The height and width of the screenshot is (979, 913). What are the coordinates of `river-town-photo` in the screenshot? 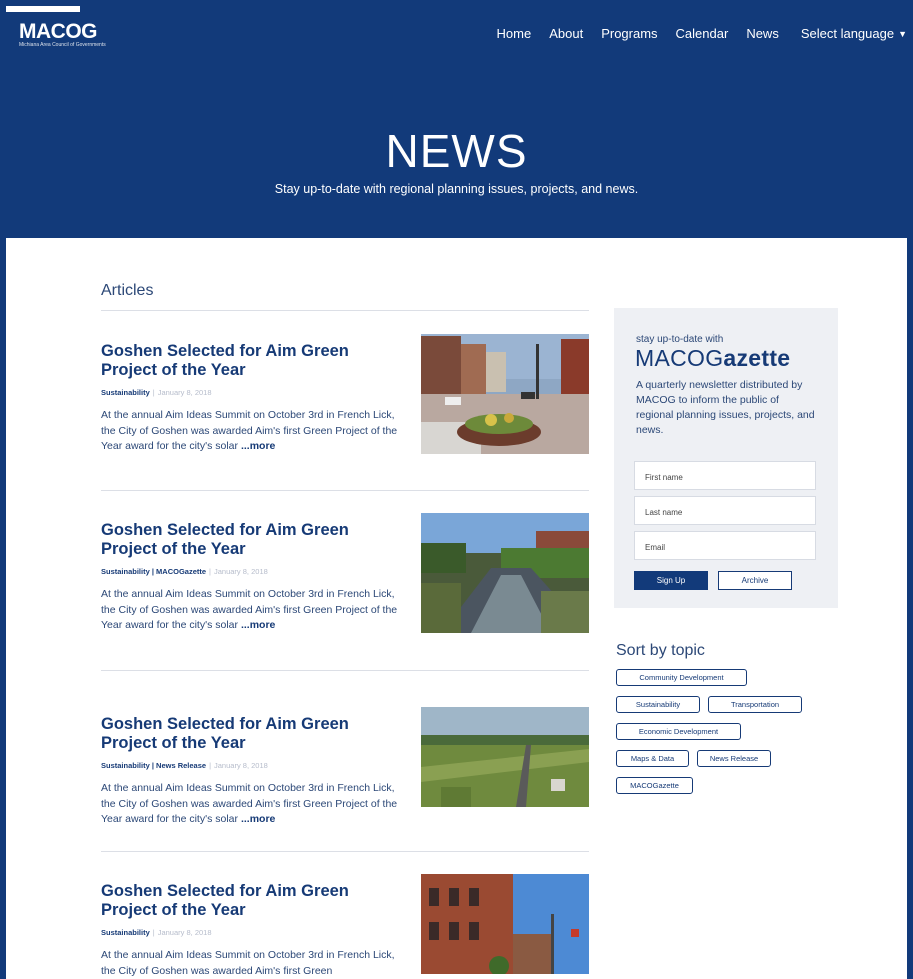 It's located at (505, 573).